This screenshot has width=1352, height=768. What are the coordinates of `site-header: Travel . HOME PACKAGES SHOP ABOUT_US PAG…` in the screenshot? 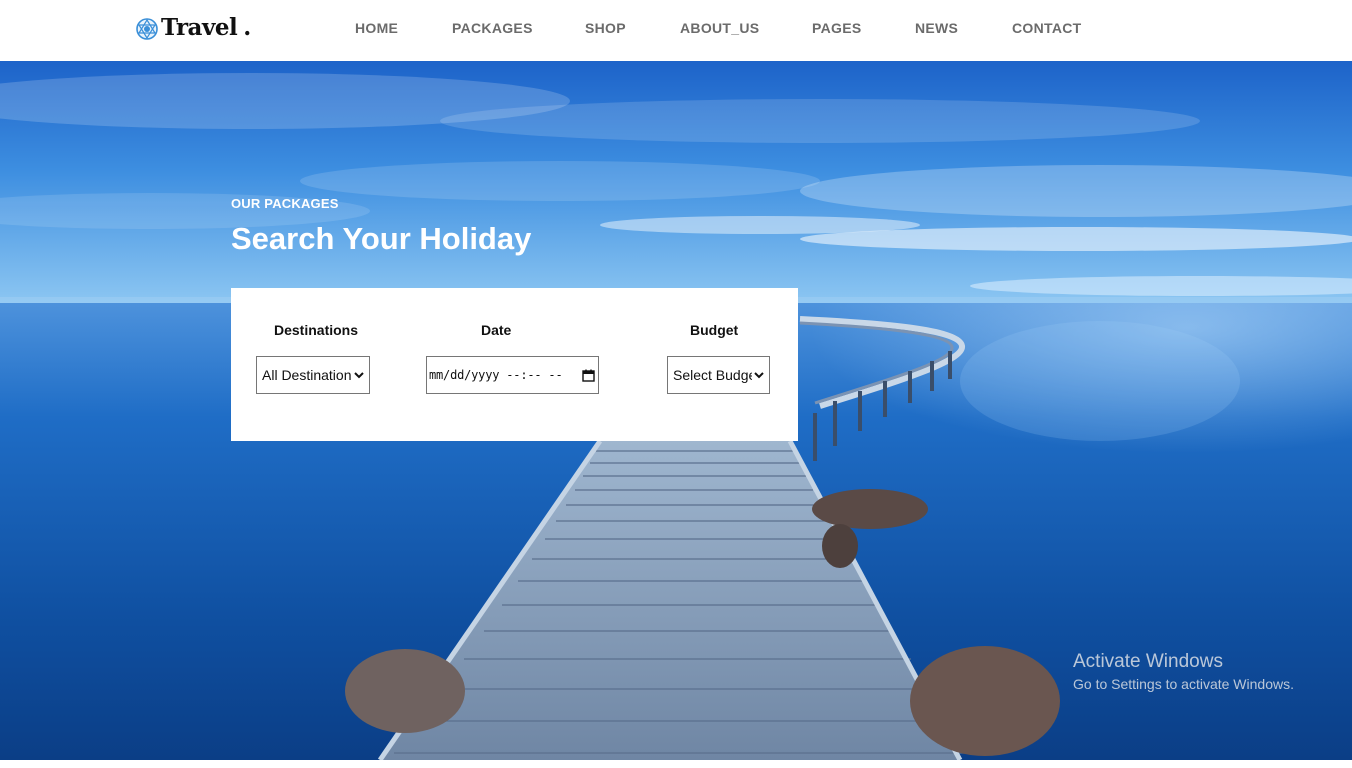 It's located at (676, 30).